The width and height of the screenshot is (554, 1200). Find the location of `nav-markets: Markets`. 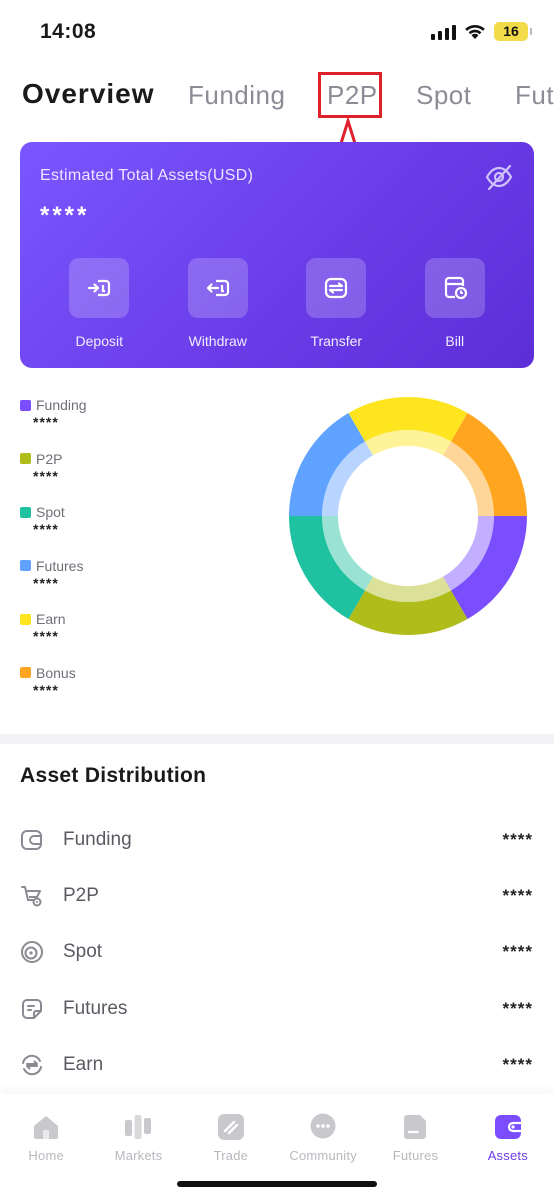

nav-markets: Markets is located at coordinates (138, 1128).